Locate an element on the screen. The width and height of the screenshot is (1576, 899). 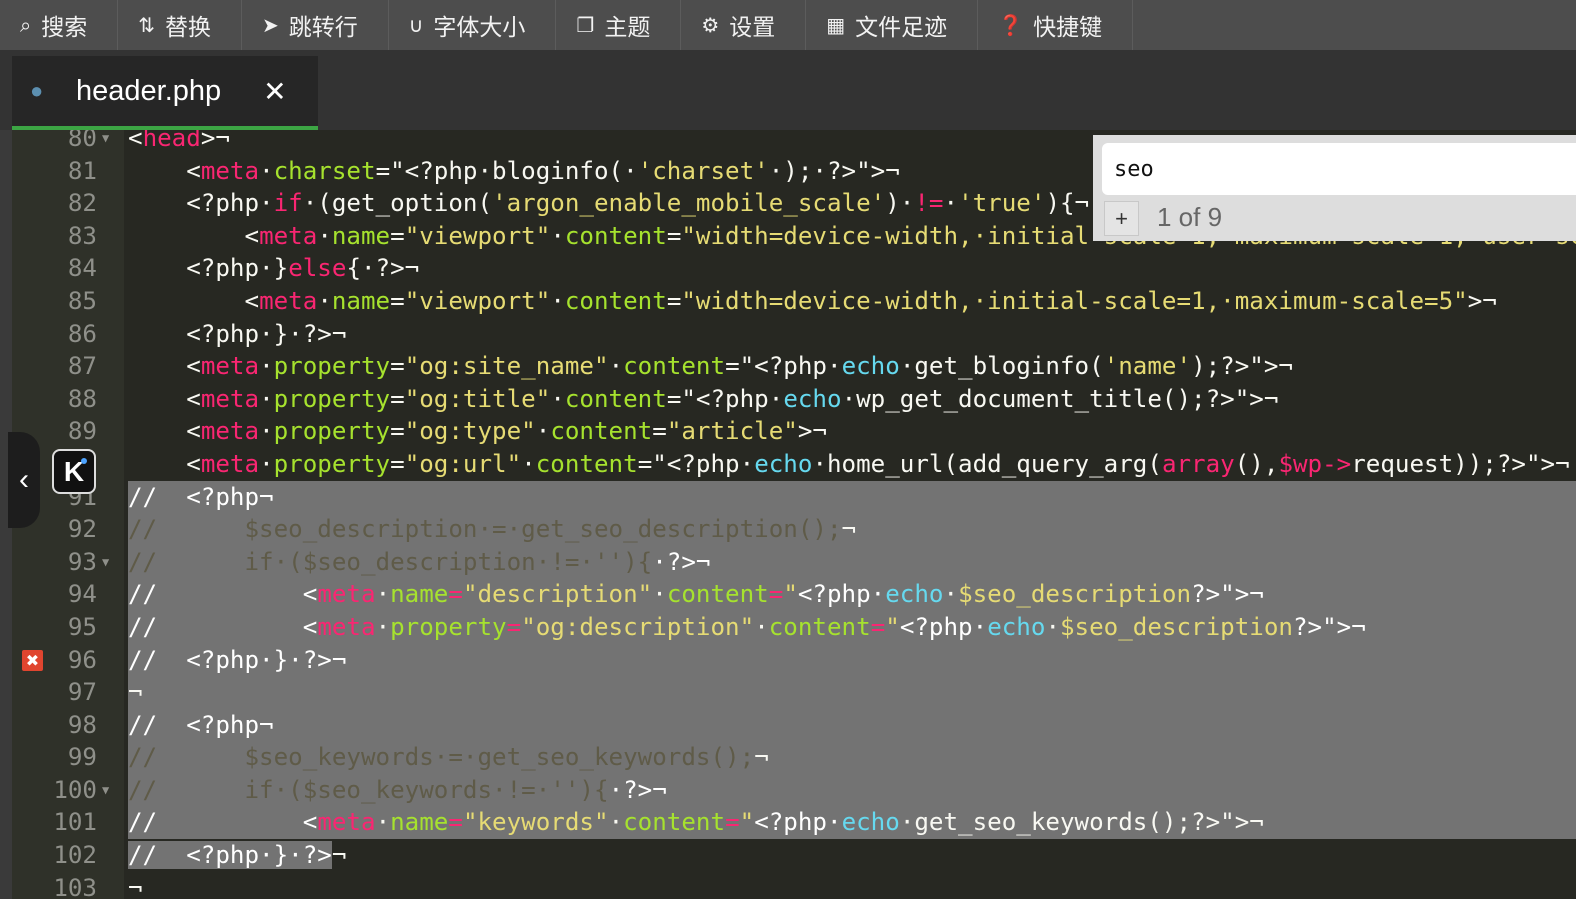
code-token: head is located at coordinates (171, 141).